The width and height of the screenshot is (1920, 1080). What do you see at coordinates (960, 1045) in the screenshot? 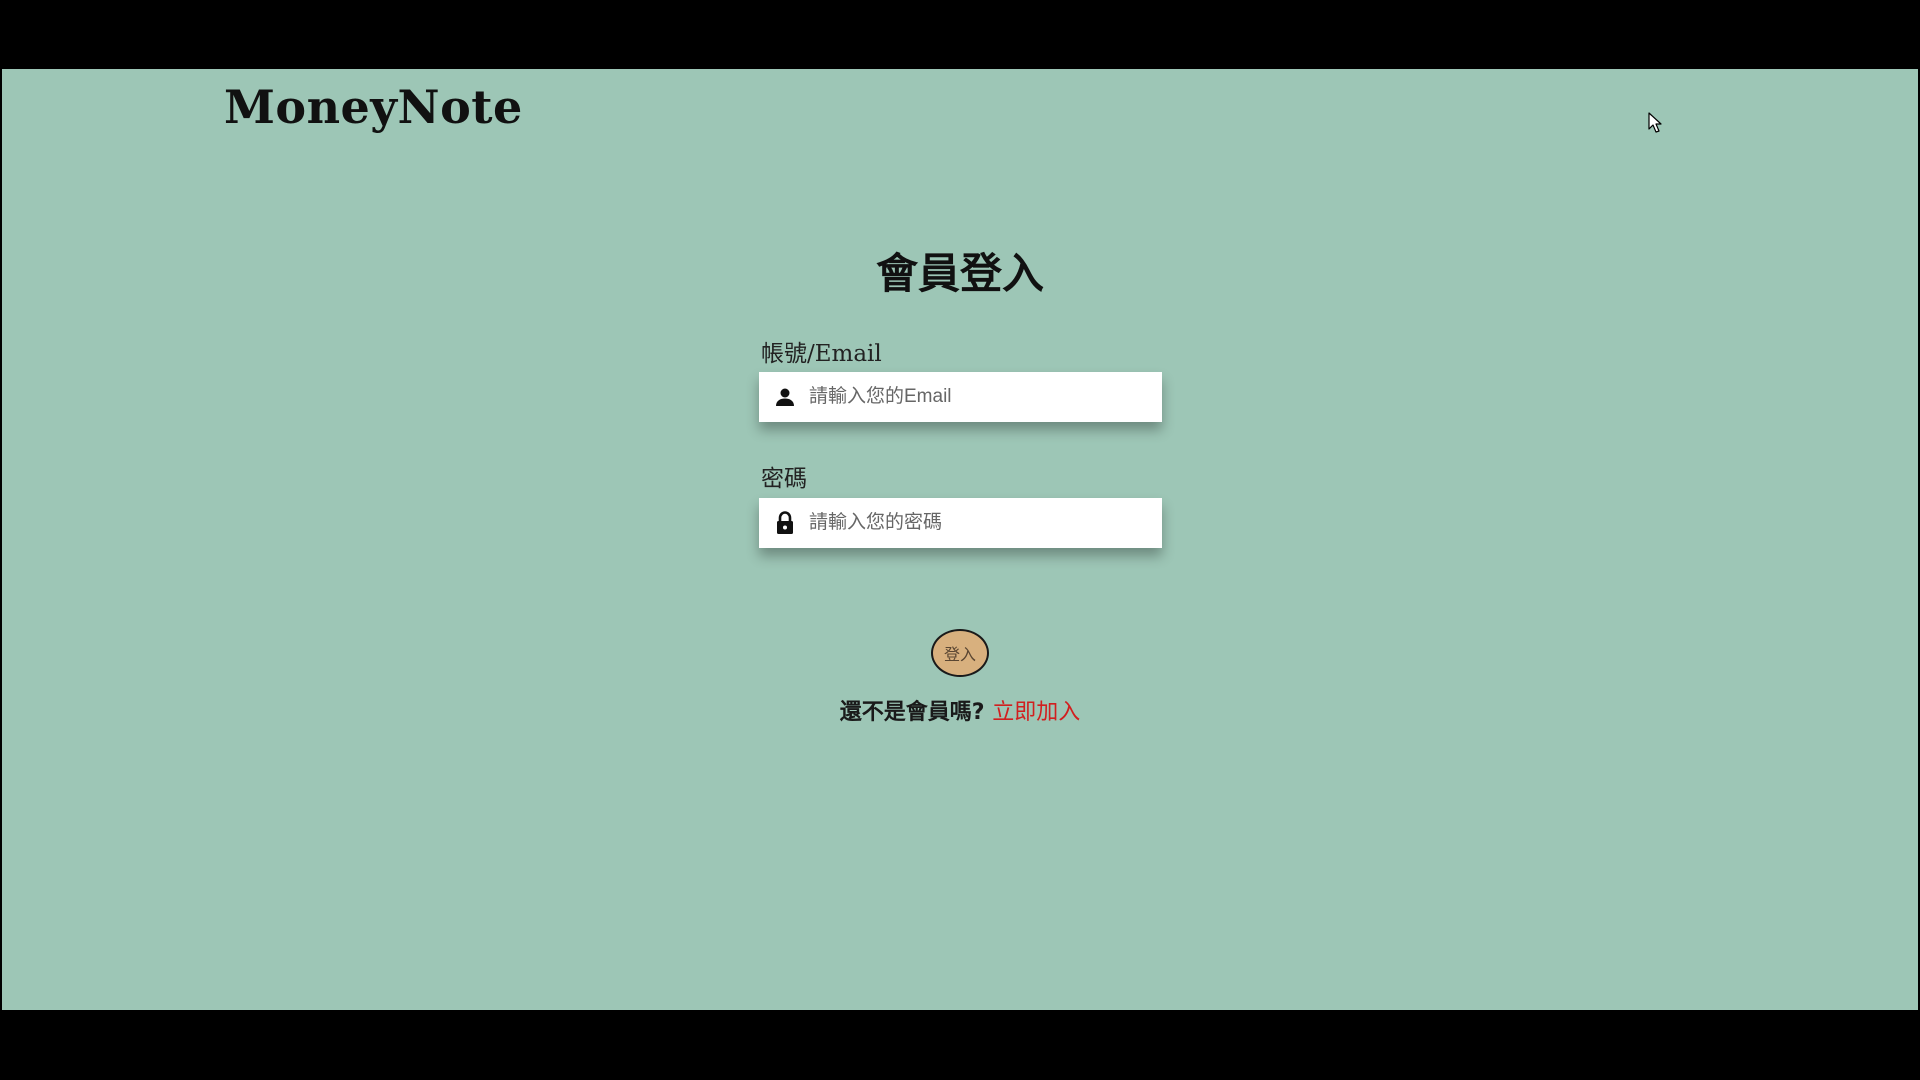
I see `letterbox-bottom` at bounding box center [960, 1045].